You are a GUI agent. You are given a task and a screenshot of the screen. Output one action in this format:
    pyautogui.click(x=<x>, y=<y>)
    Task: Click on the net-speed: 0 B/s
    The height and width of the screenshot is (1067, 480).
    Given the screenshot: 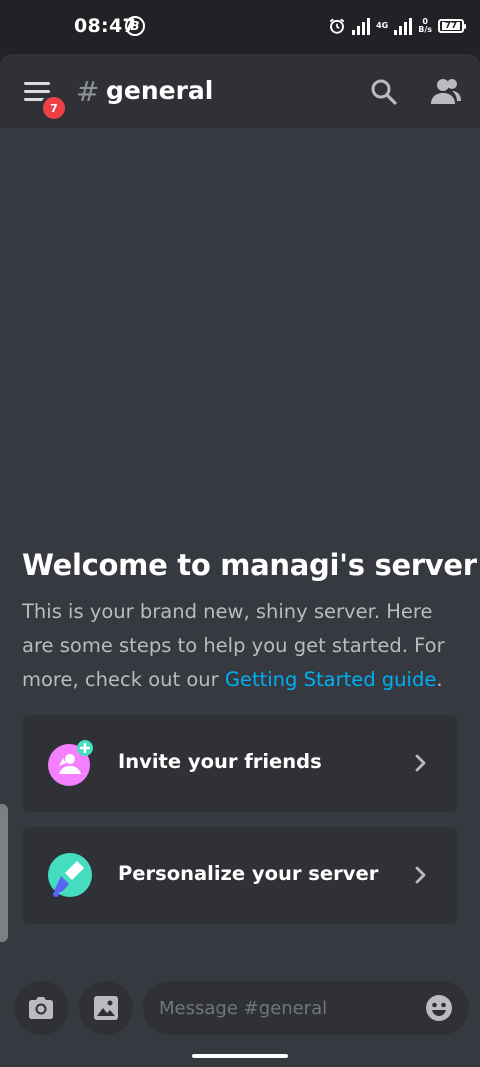 What is the action you would take?
    pyautogui.click(x=425, y=26)
    